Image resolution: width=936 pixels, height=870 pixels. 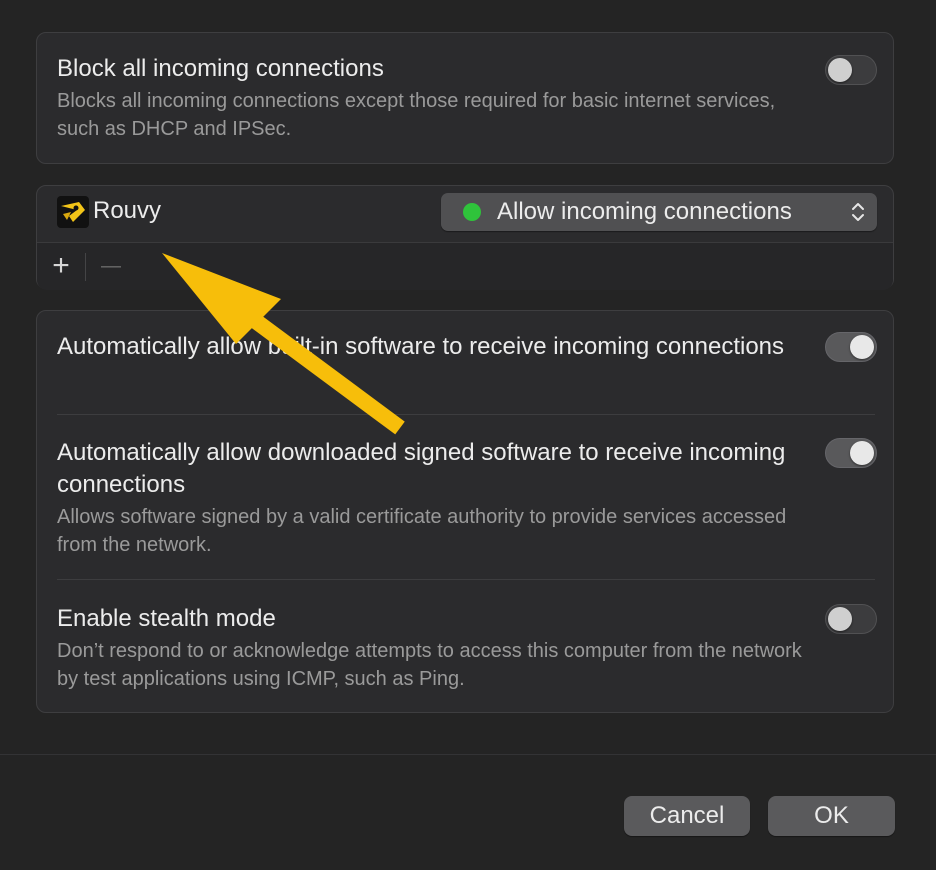 I want to click on updown-chevron-icon, so click(x=858, y=212).